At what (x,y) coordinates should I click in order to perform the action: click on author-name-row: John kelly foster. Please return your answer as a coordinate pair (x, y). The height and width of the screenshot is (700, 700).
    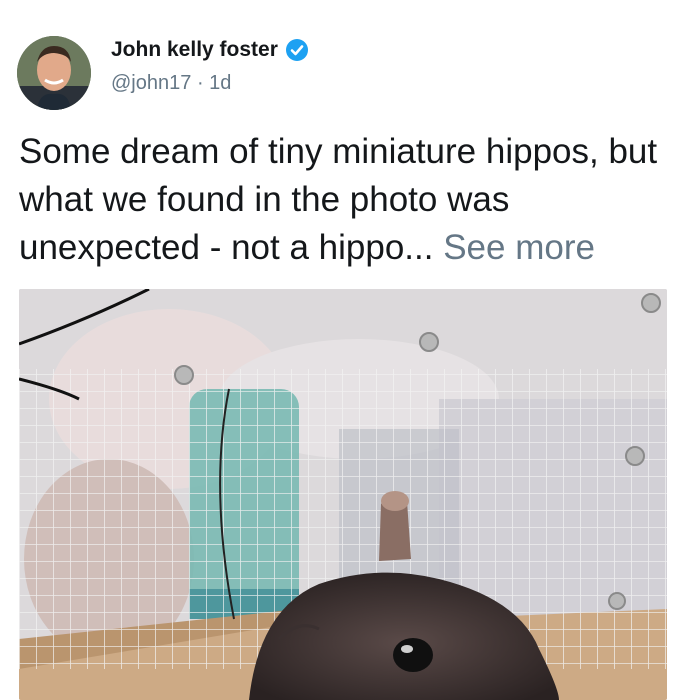
    Looking at the image, I should click on (210, 50).